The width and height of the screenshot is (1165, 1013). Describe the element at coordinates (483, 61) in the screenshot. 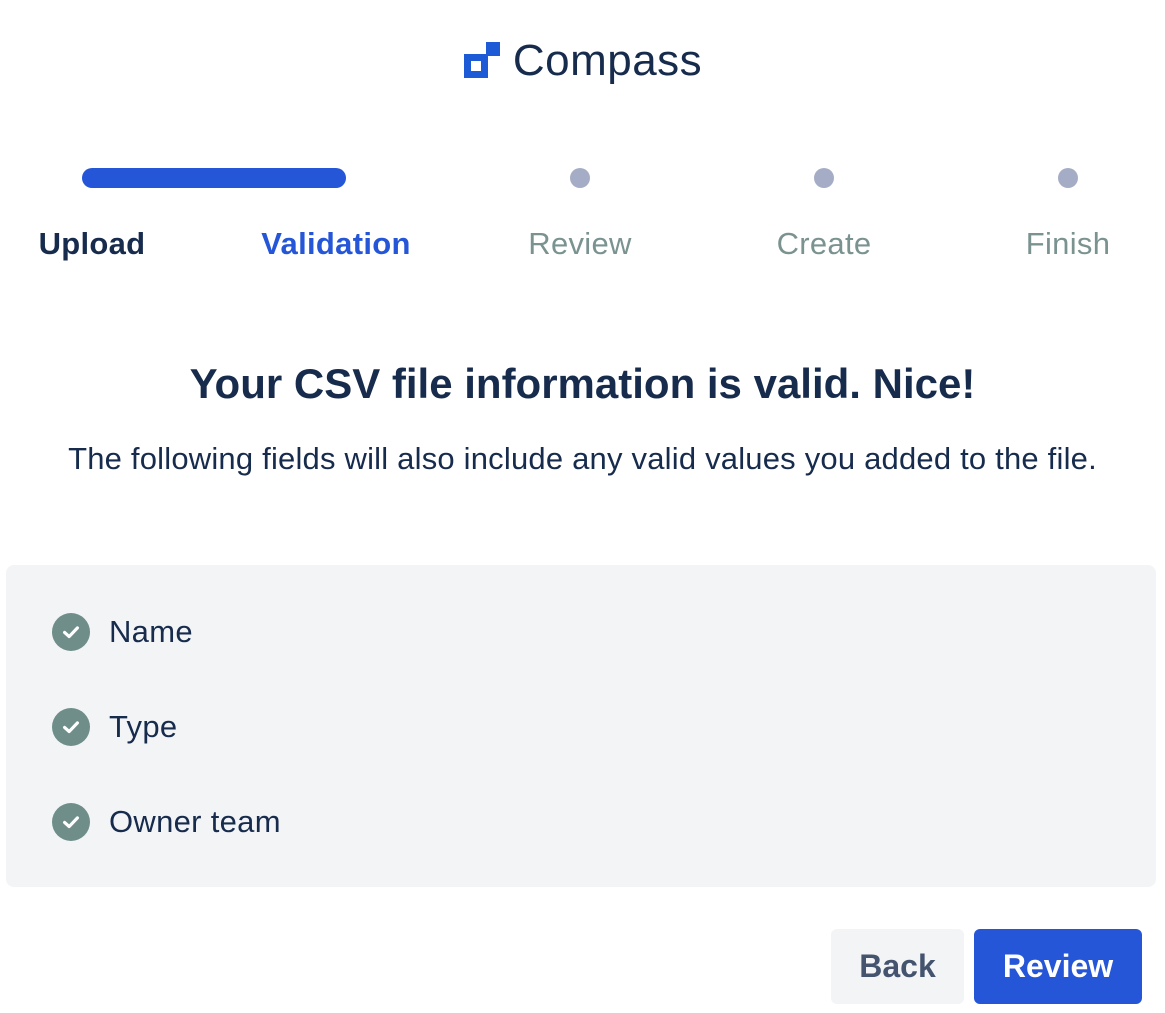

I see `compass-logo-icon` at that location.